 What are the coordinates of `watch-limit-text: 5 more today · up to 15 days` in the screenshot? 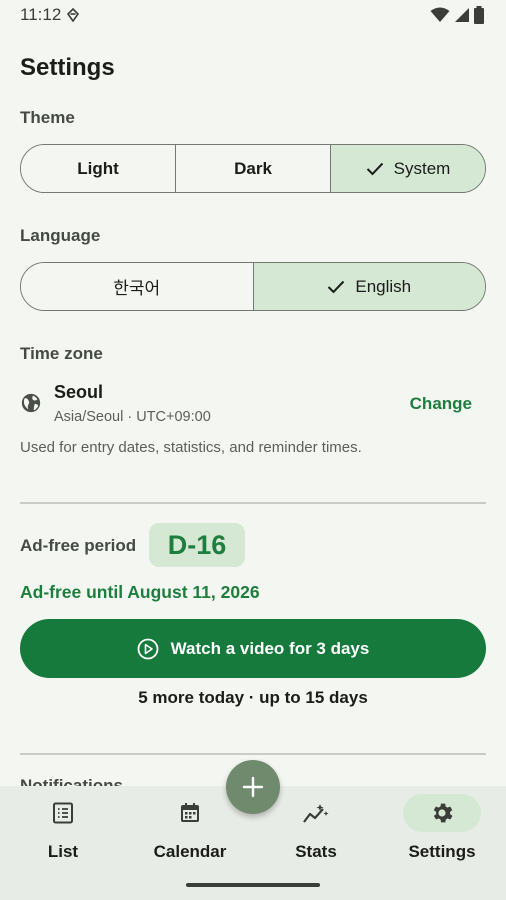 It's located at (253, 697).